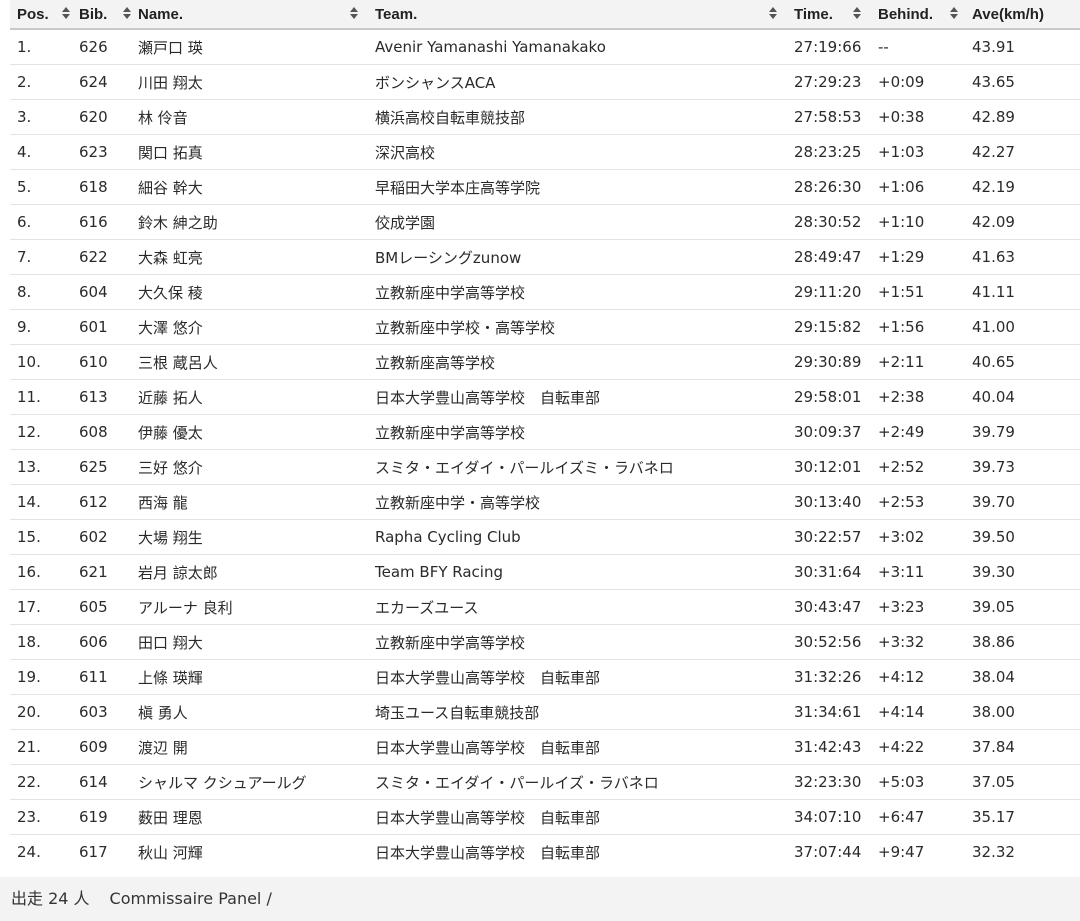 The height and width of the screenshot is (921, 1080). Describe the element at coordinates (828, 852) in the screenshot. I see `time-cell: 37:07:44` at that location.